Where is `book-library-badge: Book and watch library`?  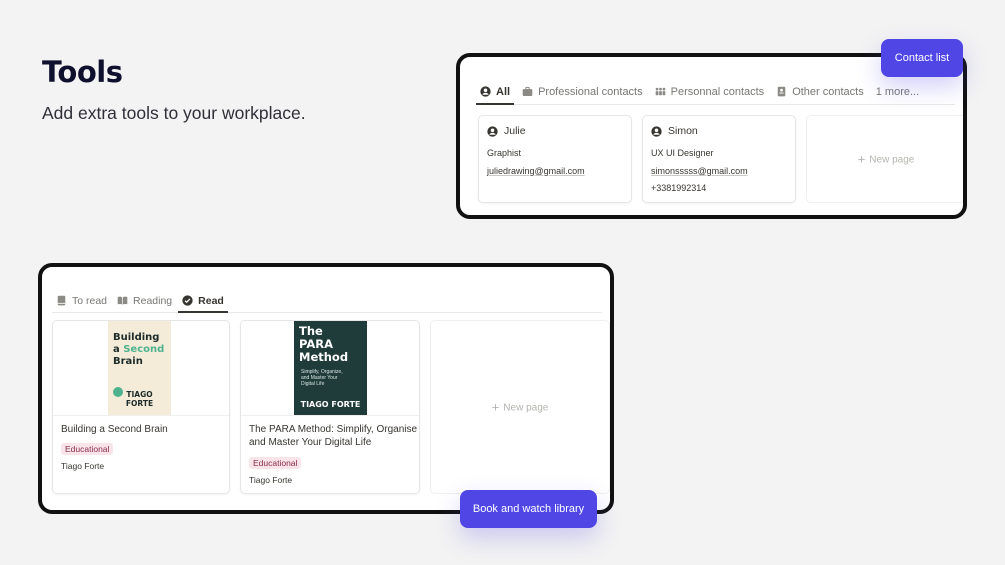 book-library-badge: Book and watch library is located at coordinates (528, 509).